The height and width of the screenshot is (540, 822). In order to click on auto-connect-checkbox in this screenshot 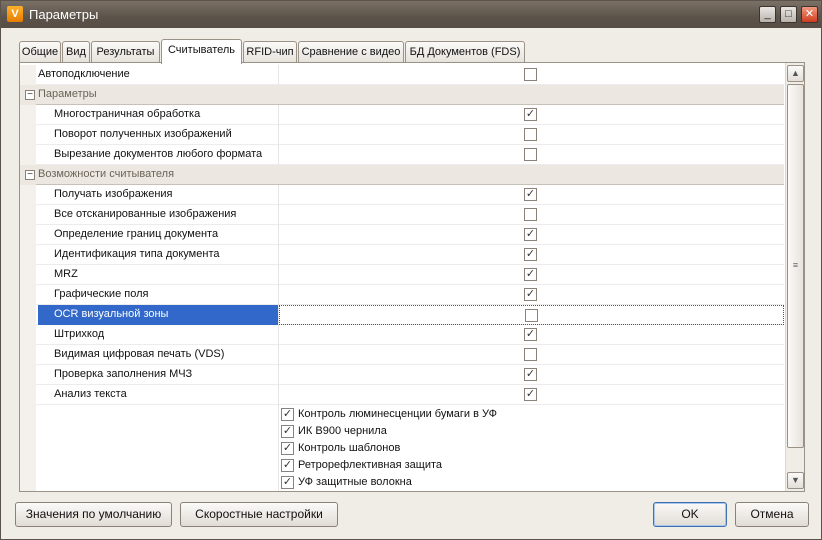, I will do `click(530, 74)`.